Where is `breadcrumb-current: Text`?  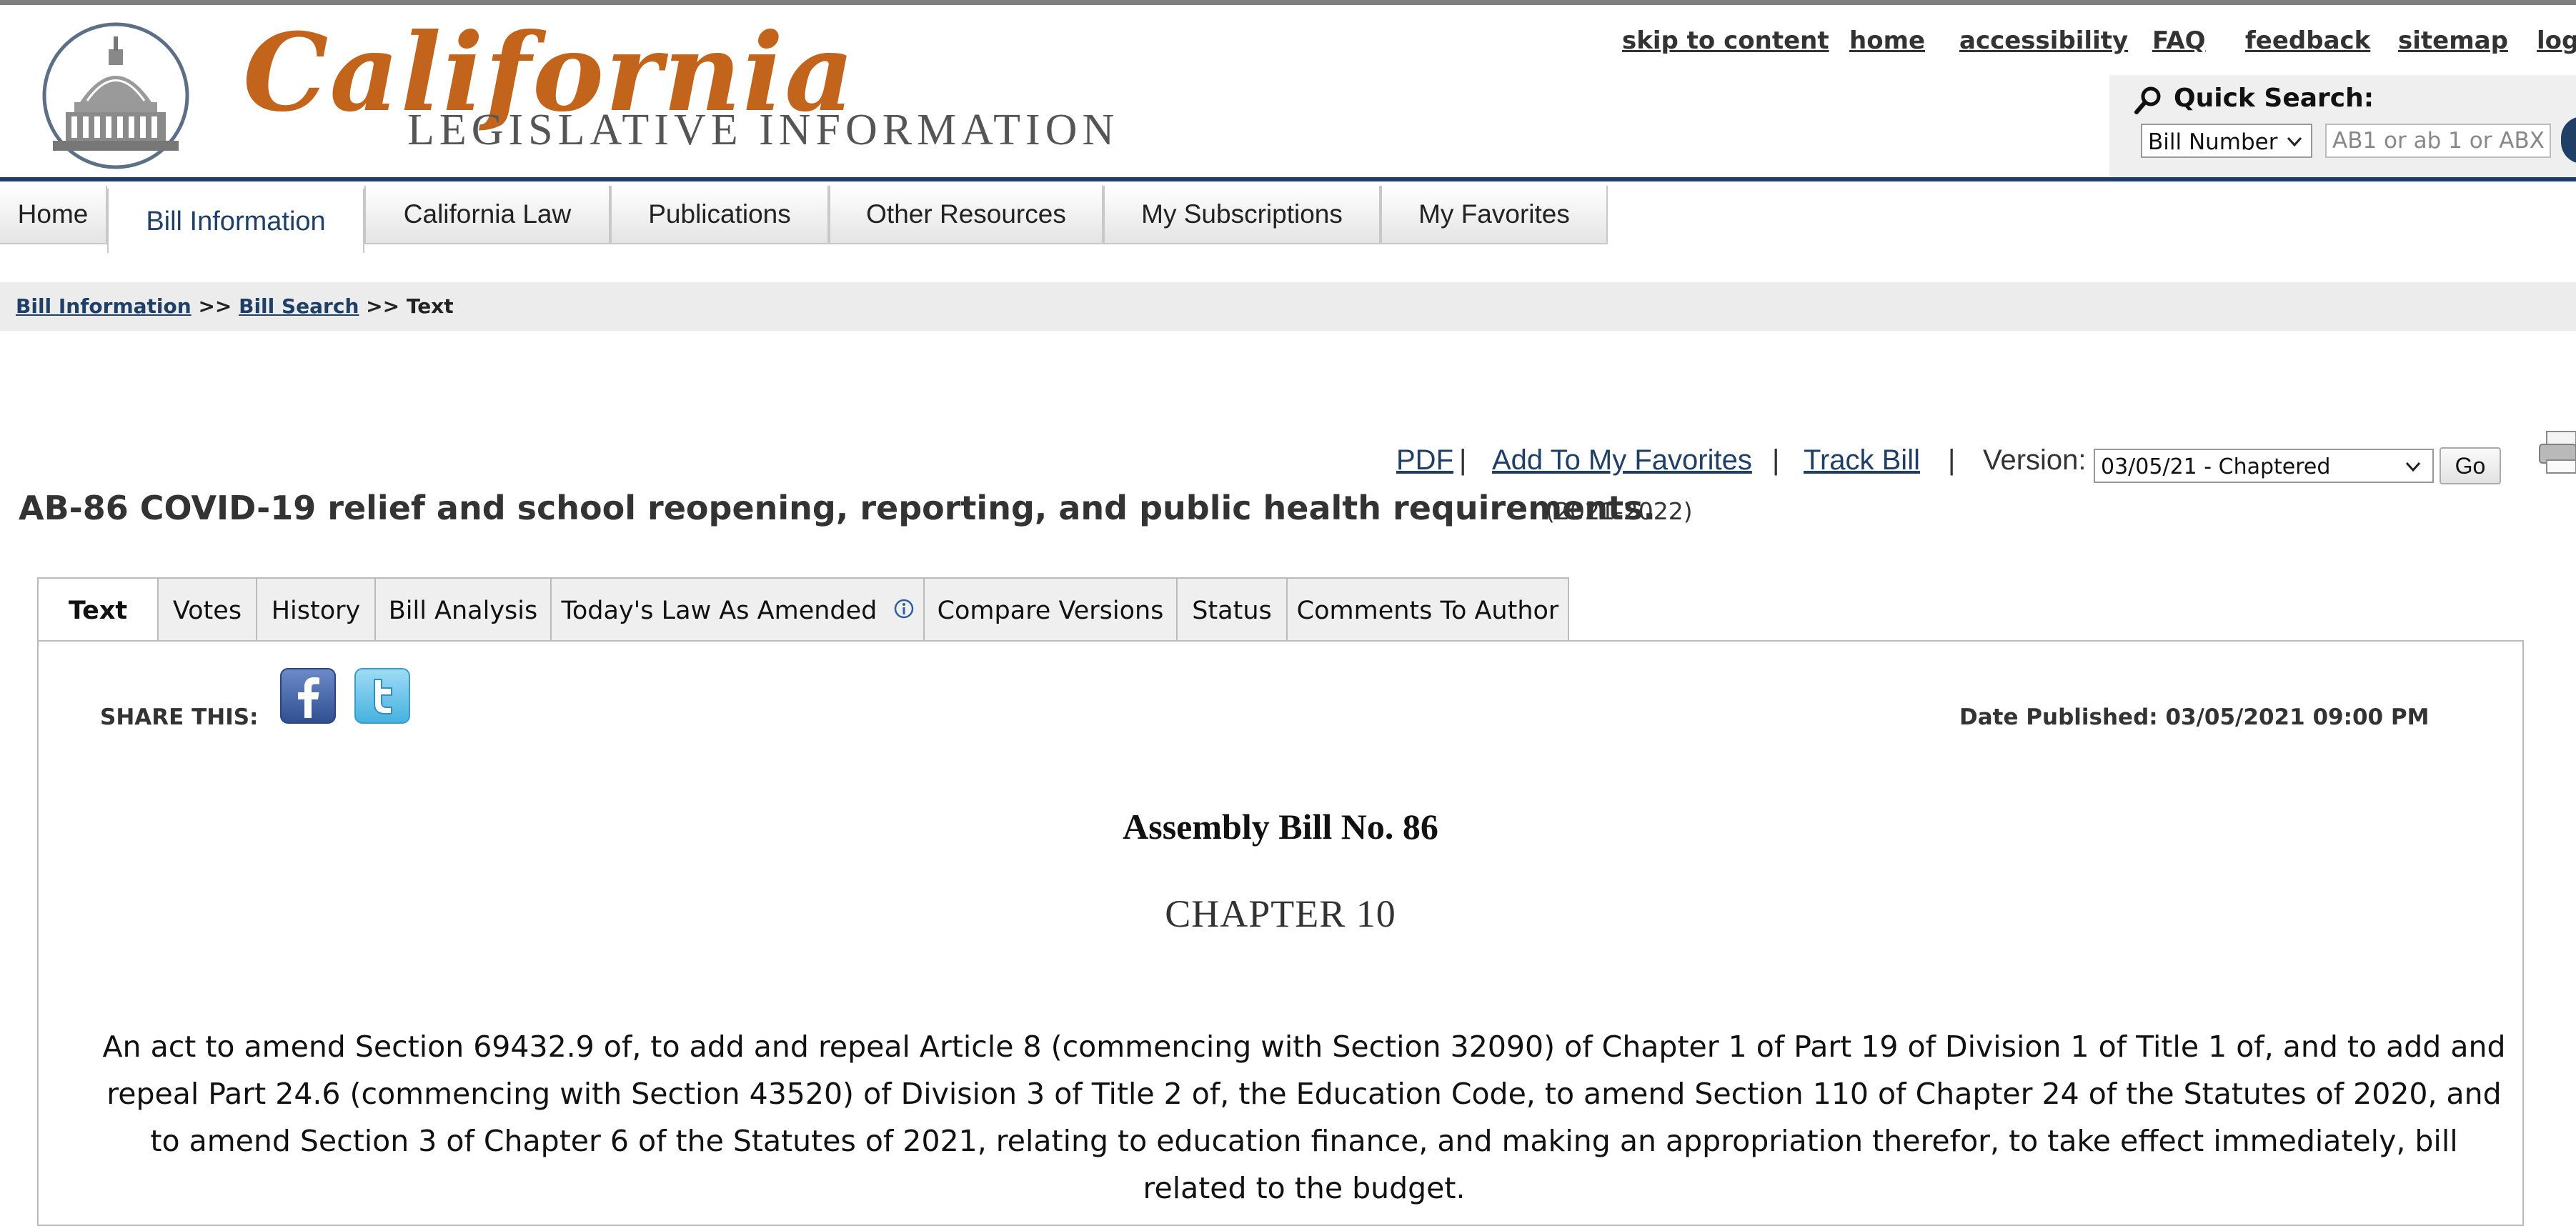 breadcrumb-current: Text is located at coordinates (430, 306).